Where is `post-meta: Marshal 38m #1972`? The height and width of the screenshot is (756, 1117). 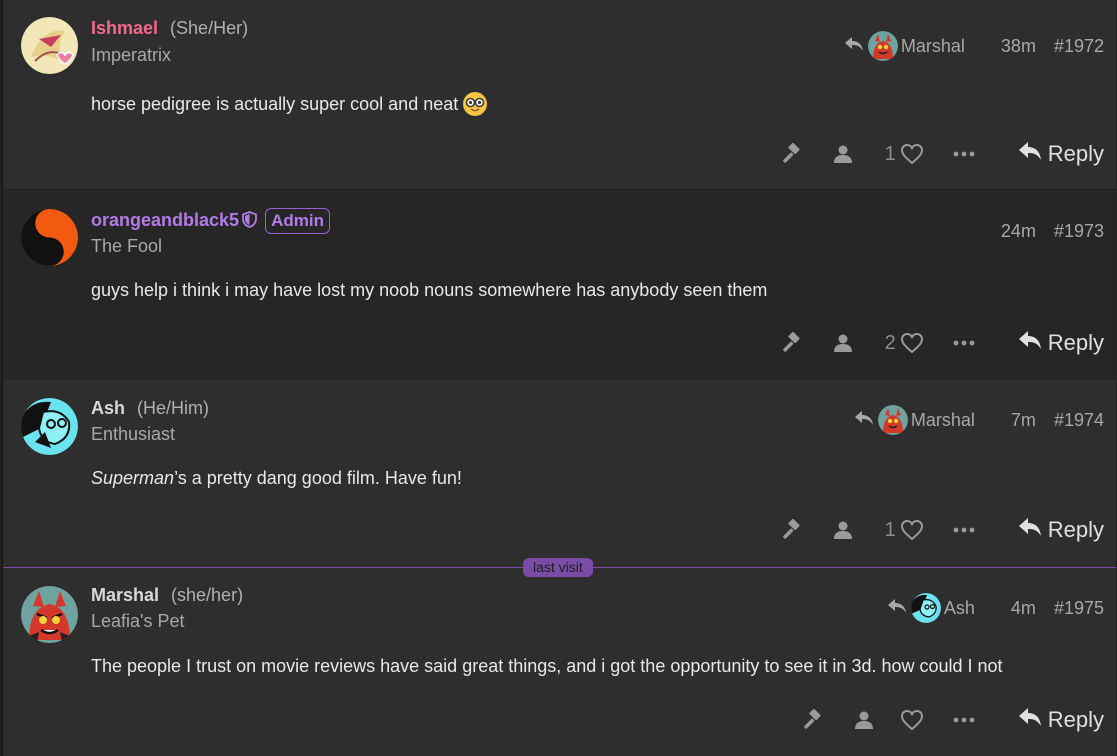
post-meta: Marshal 38m #1972 is located at coordinates (974, 46).